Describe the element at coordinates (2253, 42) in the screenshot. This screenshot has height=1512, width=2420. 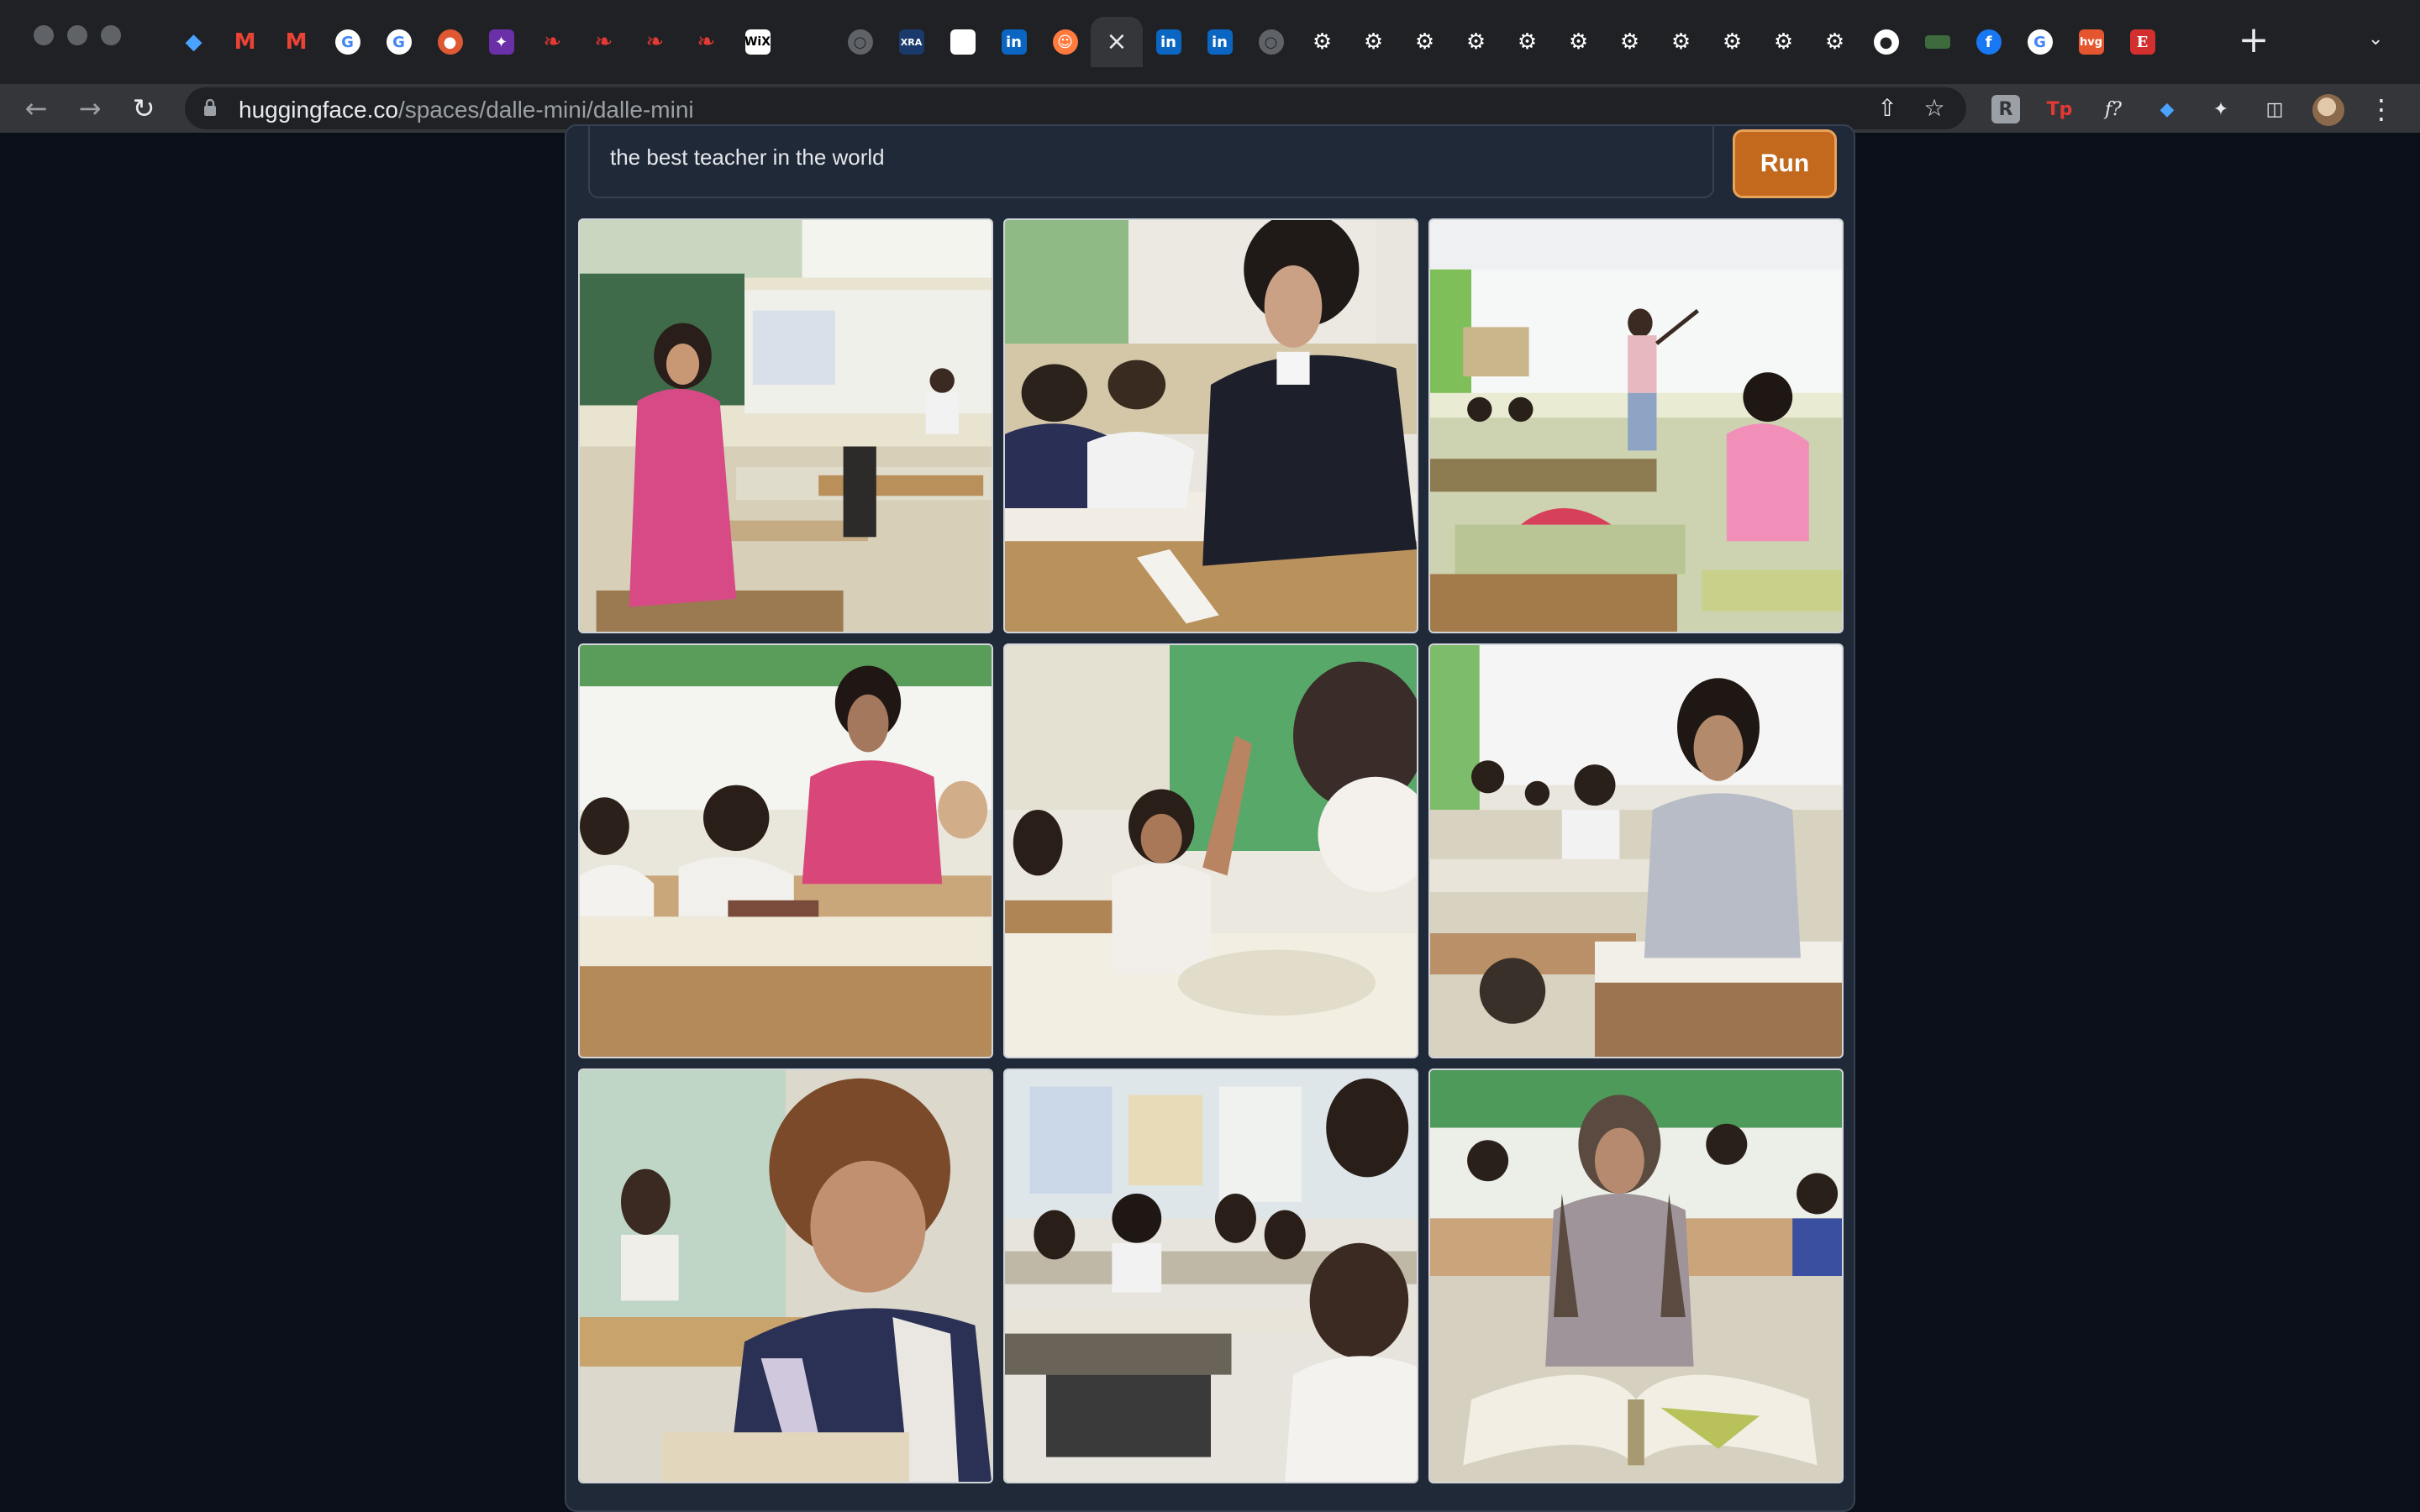
I see `new-tab-button: +` at that location.